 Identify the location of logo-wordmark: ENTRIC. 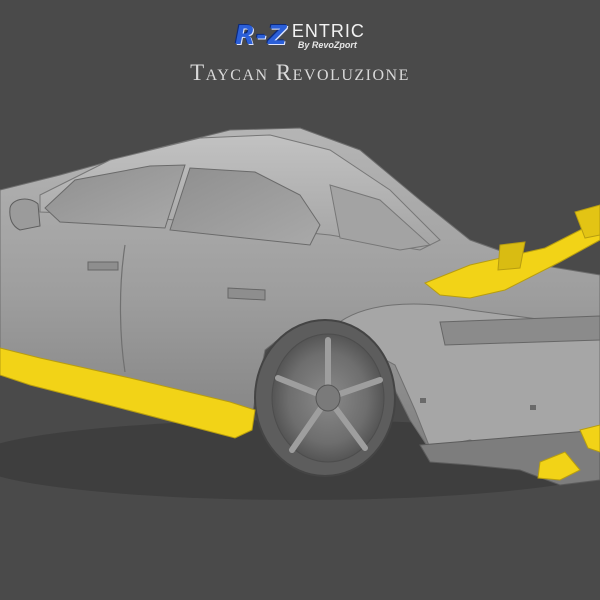
(328, 31).